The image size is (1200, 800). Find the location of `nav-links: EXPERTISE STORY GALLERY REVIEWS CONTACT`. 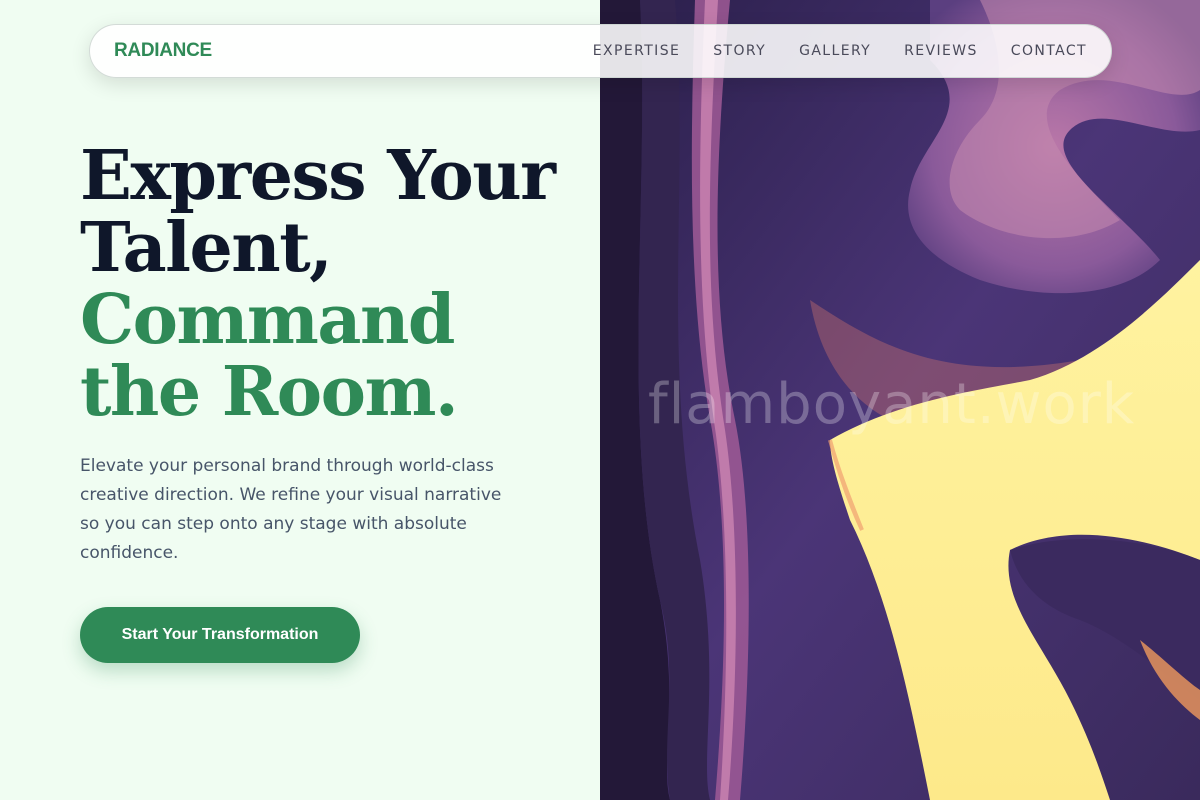

nav-links: EXPERTISE STORY GALLERY REVIEWS CONTACT is located at coordinates (840, 51).